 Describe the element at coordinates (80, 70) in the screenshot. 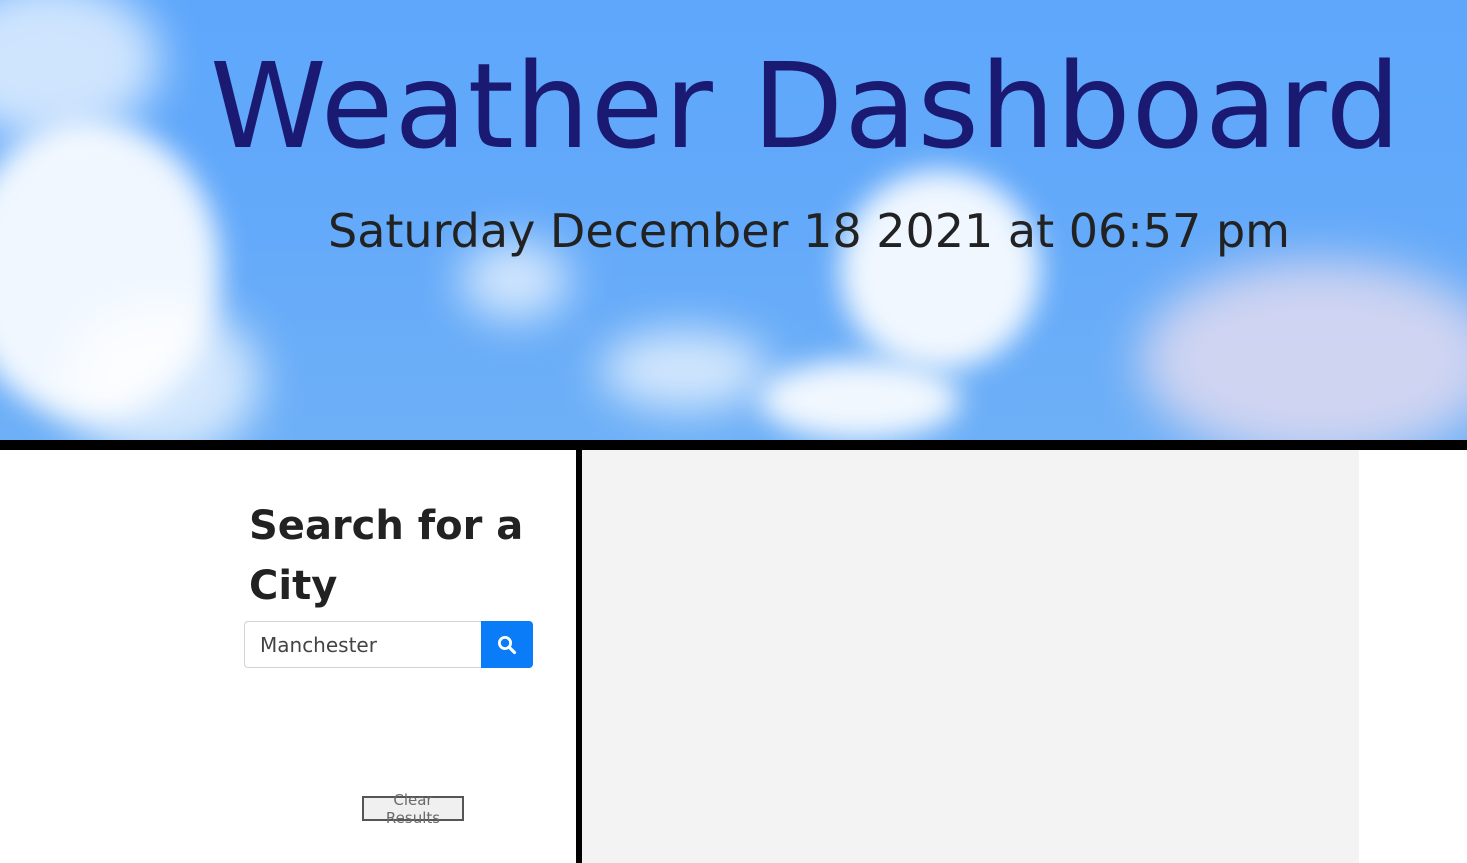

I see `cloud-left-upper` at that location.